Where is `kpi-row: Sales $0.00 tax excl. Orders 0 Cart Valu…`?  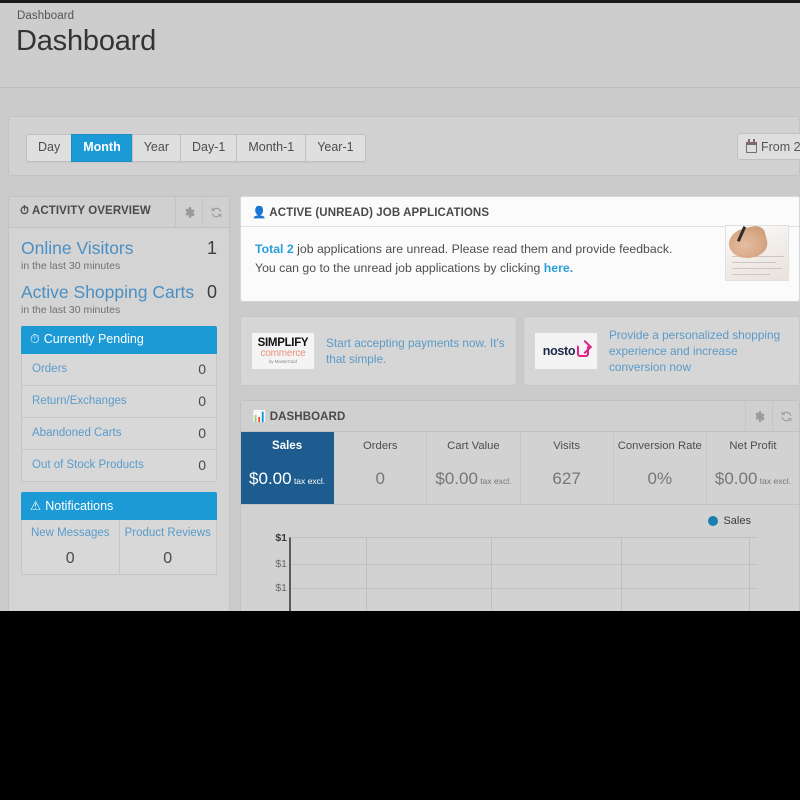 kpi-row: Sales $0.00 tax excl. Orders 0 Cart Valu… is located at coordinates (520, 468).